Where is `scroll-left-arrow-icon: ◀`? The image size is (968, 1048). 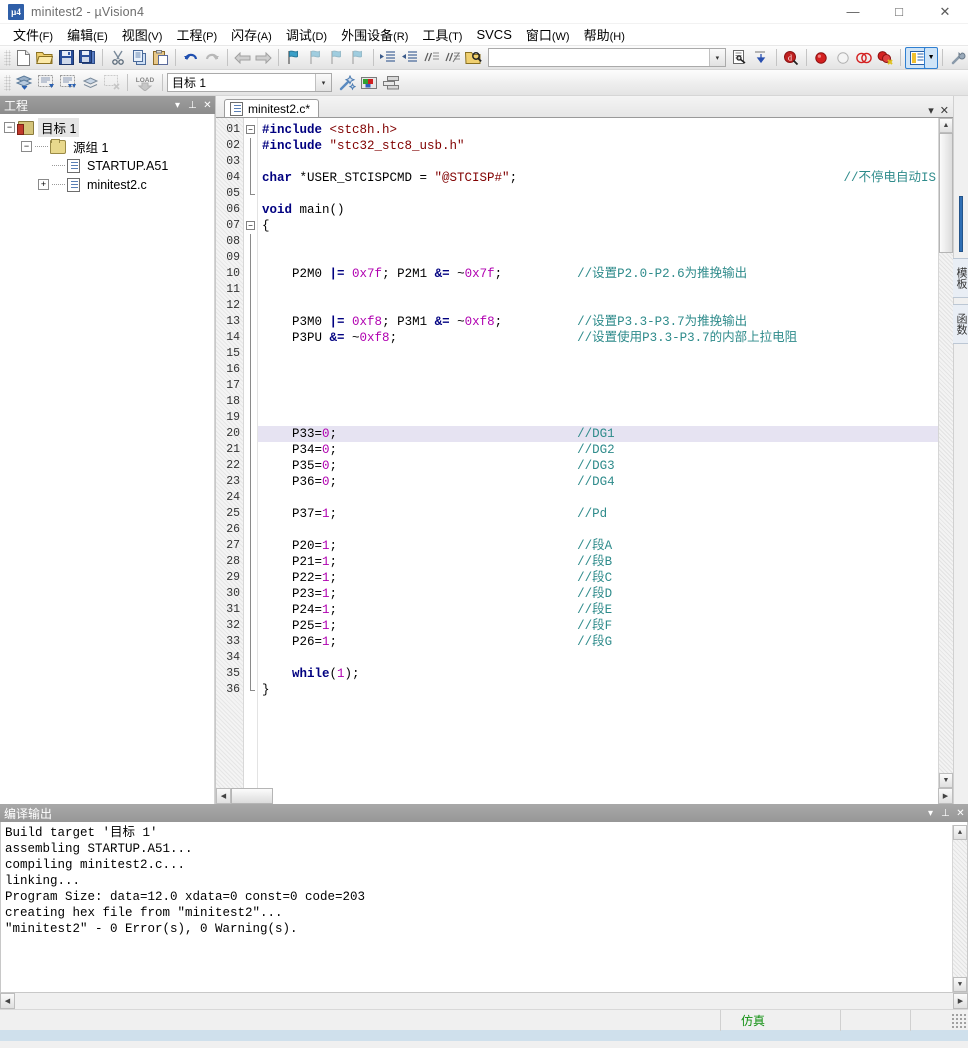
scroll-left-arrow-icon: ◀ is located at coordinates (223, 796).